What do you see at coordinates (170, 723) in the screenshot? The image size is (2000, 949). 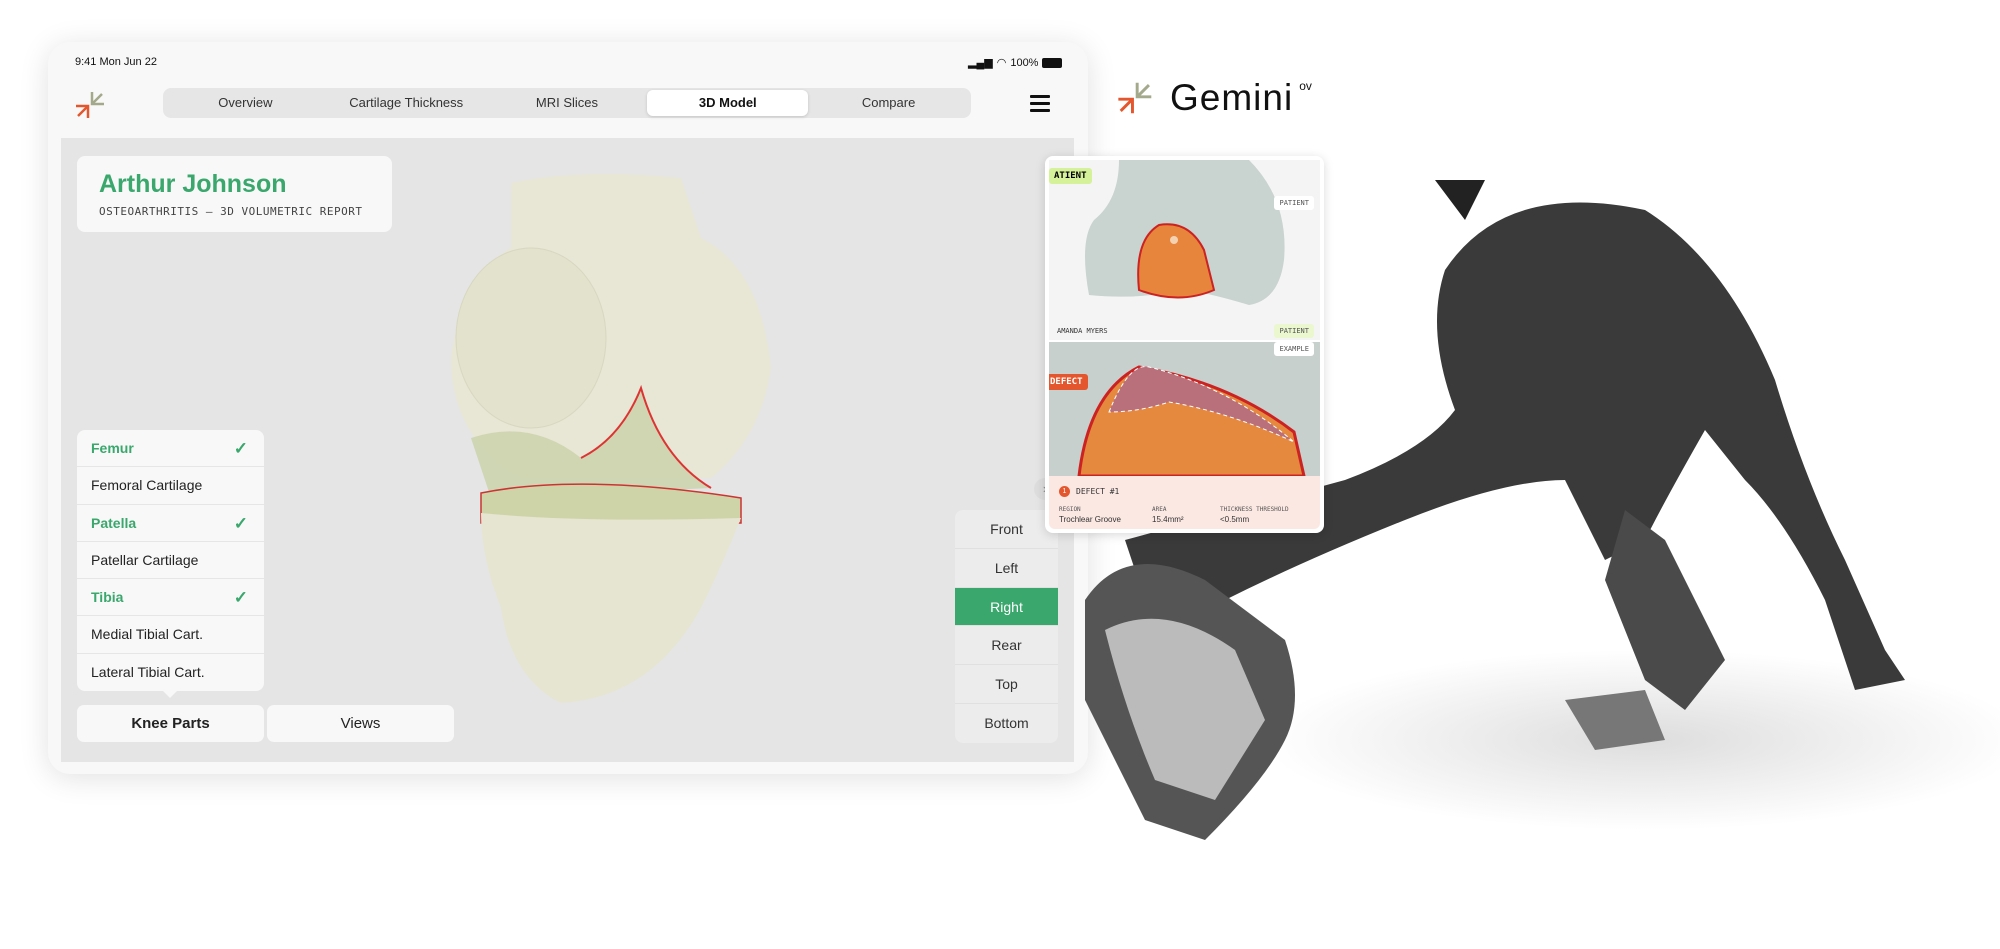 I see `knee-parts-button: Knee Parts` at bounding box center [170, 723].